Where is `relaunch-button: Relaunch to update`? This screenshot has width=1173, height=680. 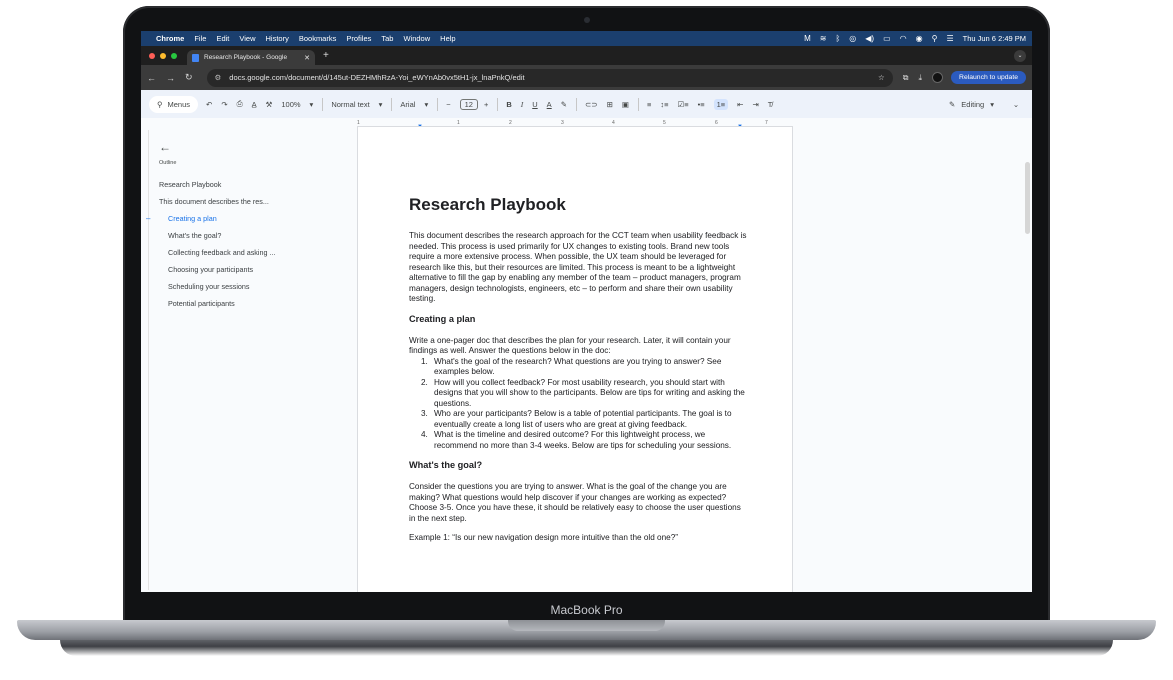
relaunch-button: Relaunch to update is located at coordinates (988, 77).